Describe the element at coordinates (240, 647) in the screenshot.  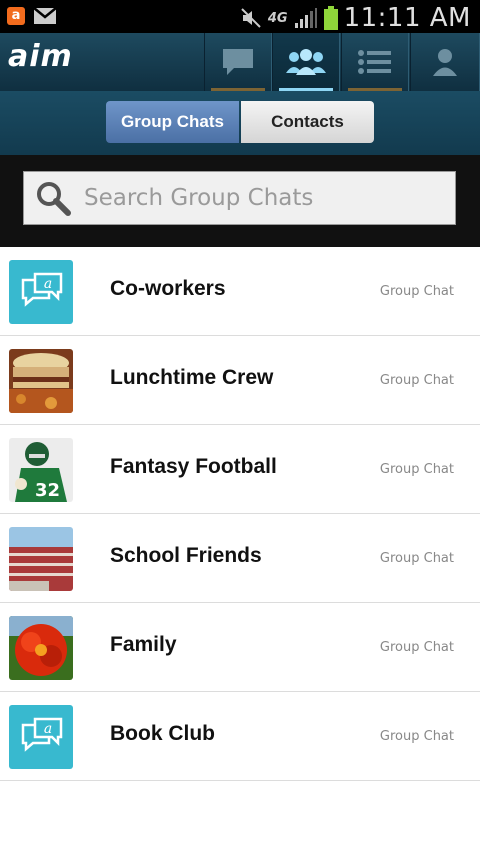
I see `list-item: Family Group Chat` at that location.